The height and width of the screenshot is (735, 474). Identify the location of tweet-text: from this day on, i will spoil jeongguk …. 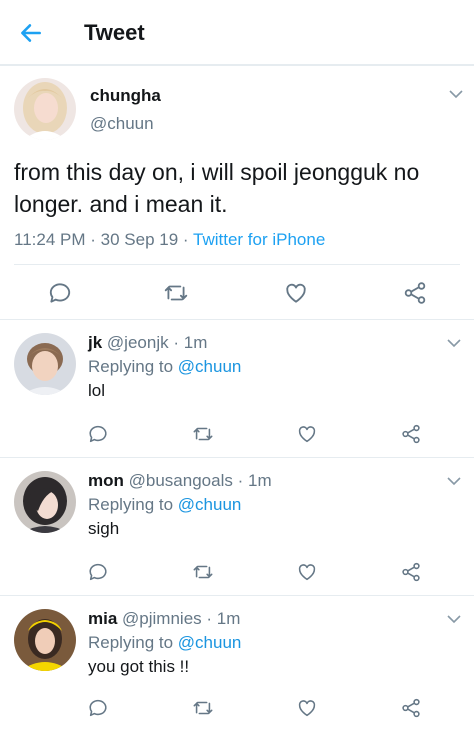
(217, 188).